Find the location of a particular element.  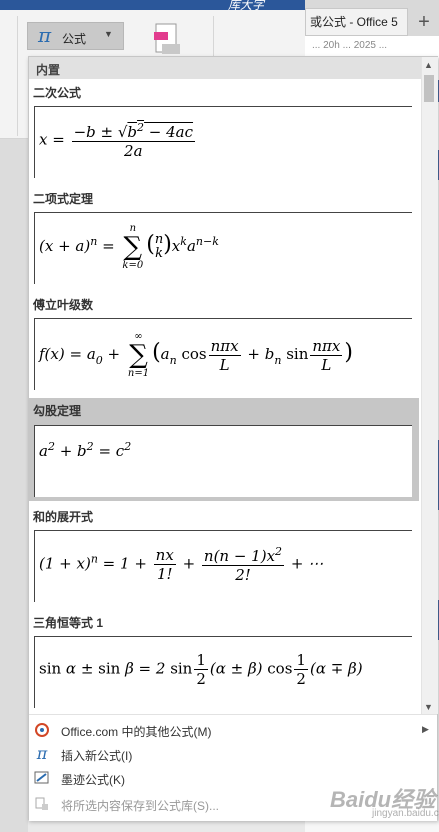

equation-pythagorean: a2 + b2 = c2 is located at coordinates (85, 450).